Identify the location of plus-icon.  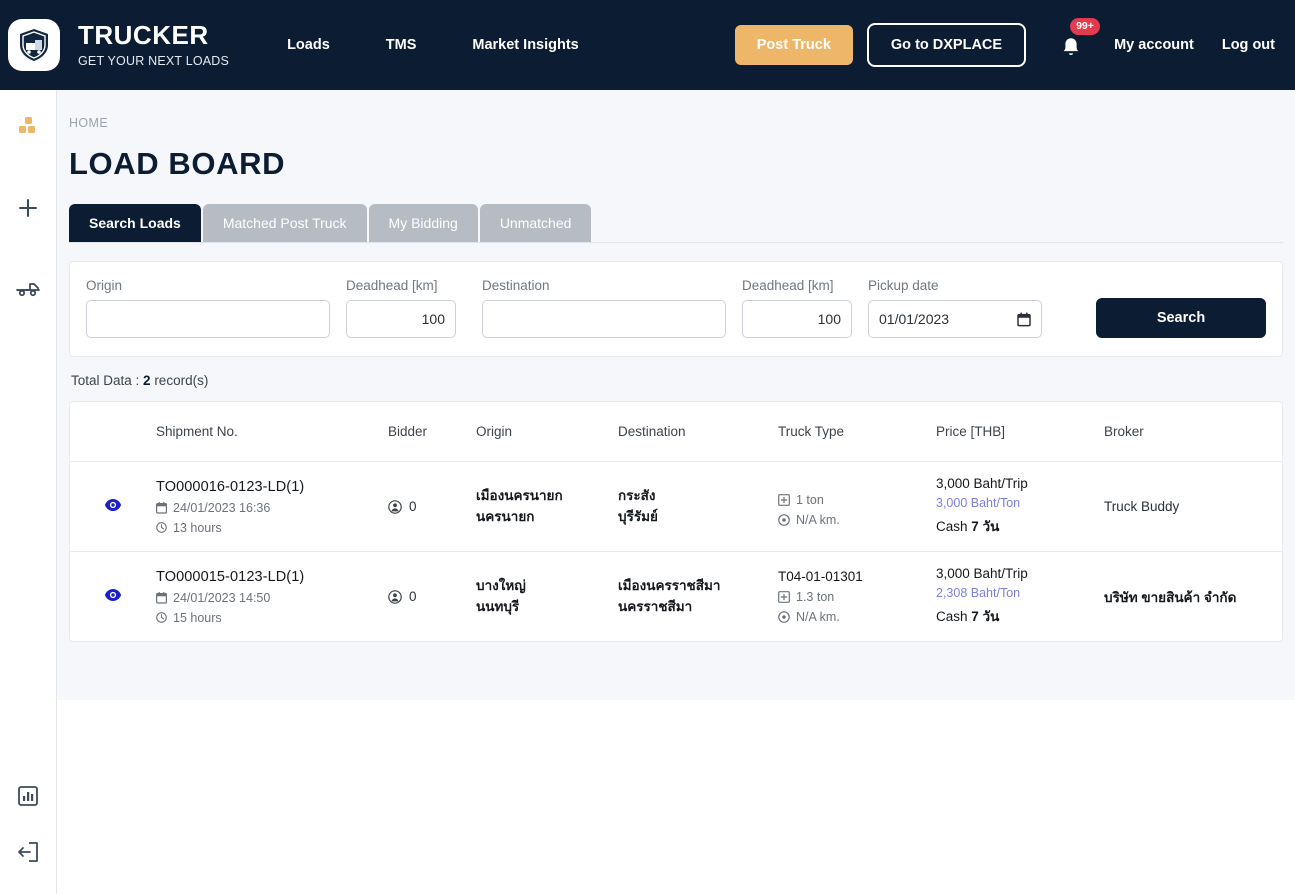
(28, 208).